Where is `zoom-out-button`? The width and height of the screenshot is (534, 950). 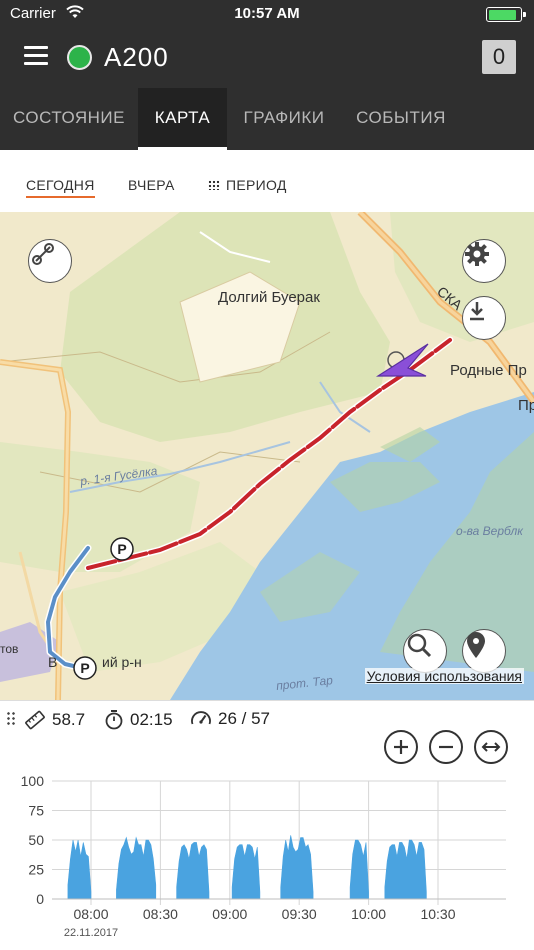
zoom-out-button is located at coordinates (446, 747).